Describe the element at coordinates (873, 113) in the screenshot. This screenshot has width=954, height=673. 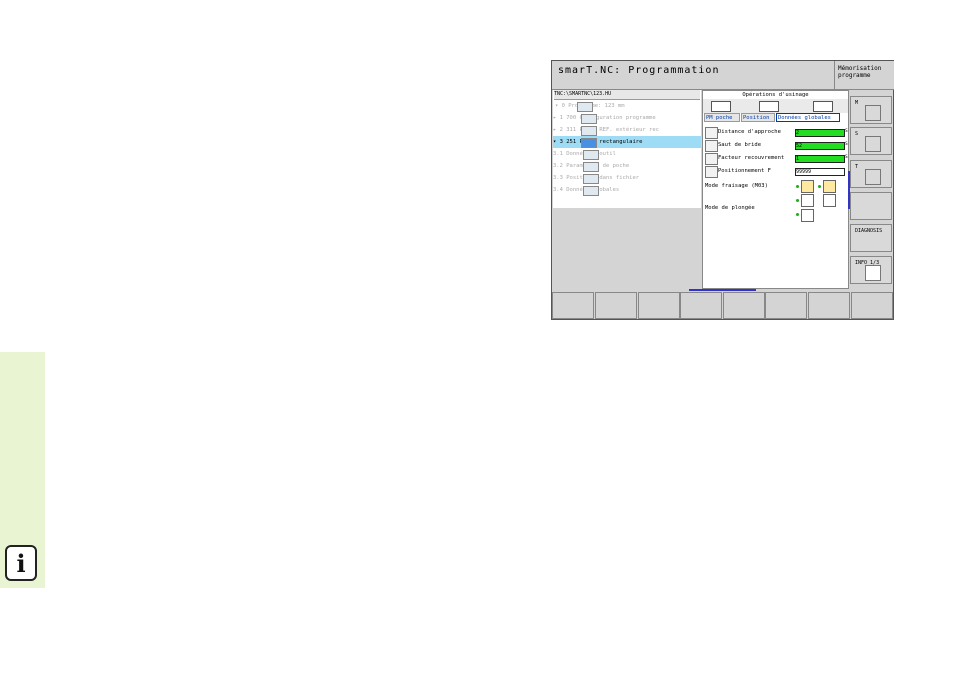
I see `spindle-icon` at that location.